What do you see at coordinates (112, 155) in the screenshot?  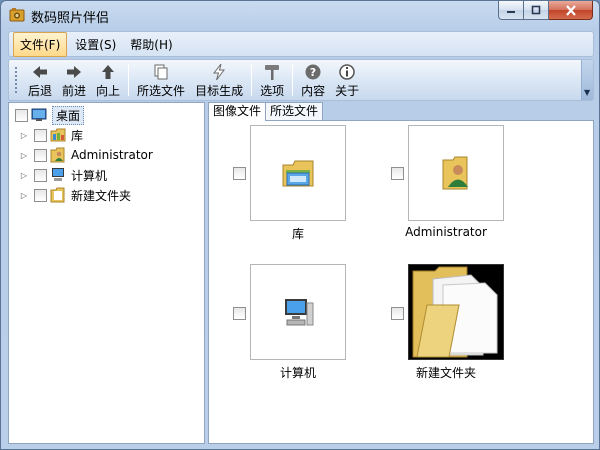 I see `tree-item-label: Administrator` at bounding box center [112, 155].